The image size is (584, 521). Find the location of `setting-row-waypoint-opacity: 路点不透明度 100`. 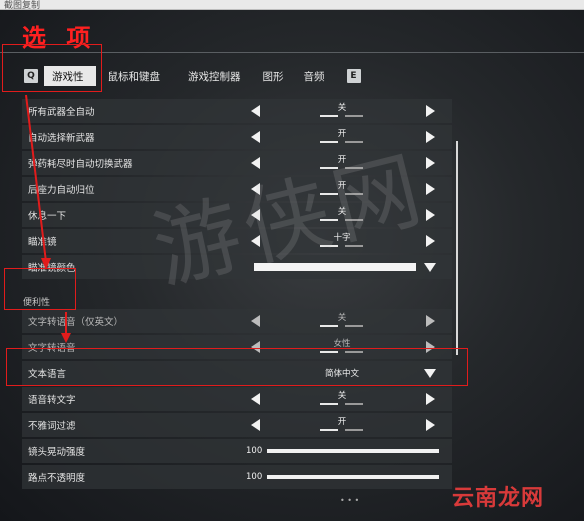

setting-row-waypoint-opacity: 路点不透明度 100 is located at coordinates (237, 477).